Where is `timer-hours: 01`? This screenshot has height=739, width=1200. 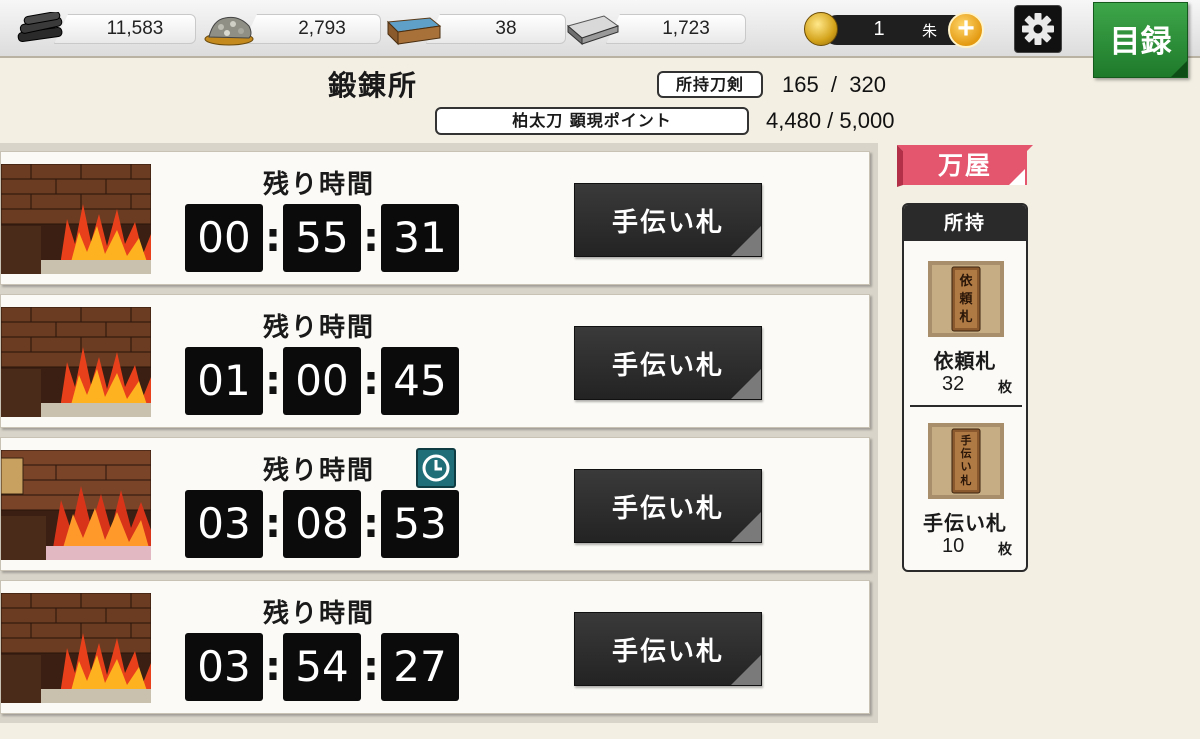
timer-hours: 01 is located at coordinates (224, 381).